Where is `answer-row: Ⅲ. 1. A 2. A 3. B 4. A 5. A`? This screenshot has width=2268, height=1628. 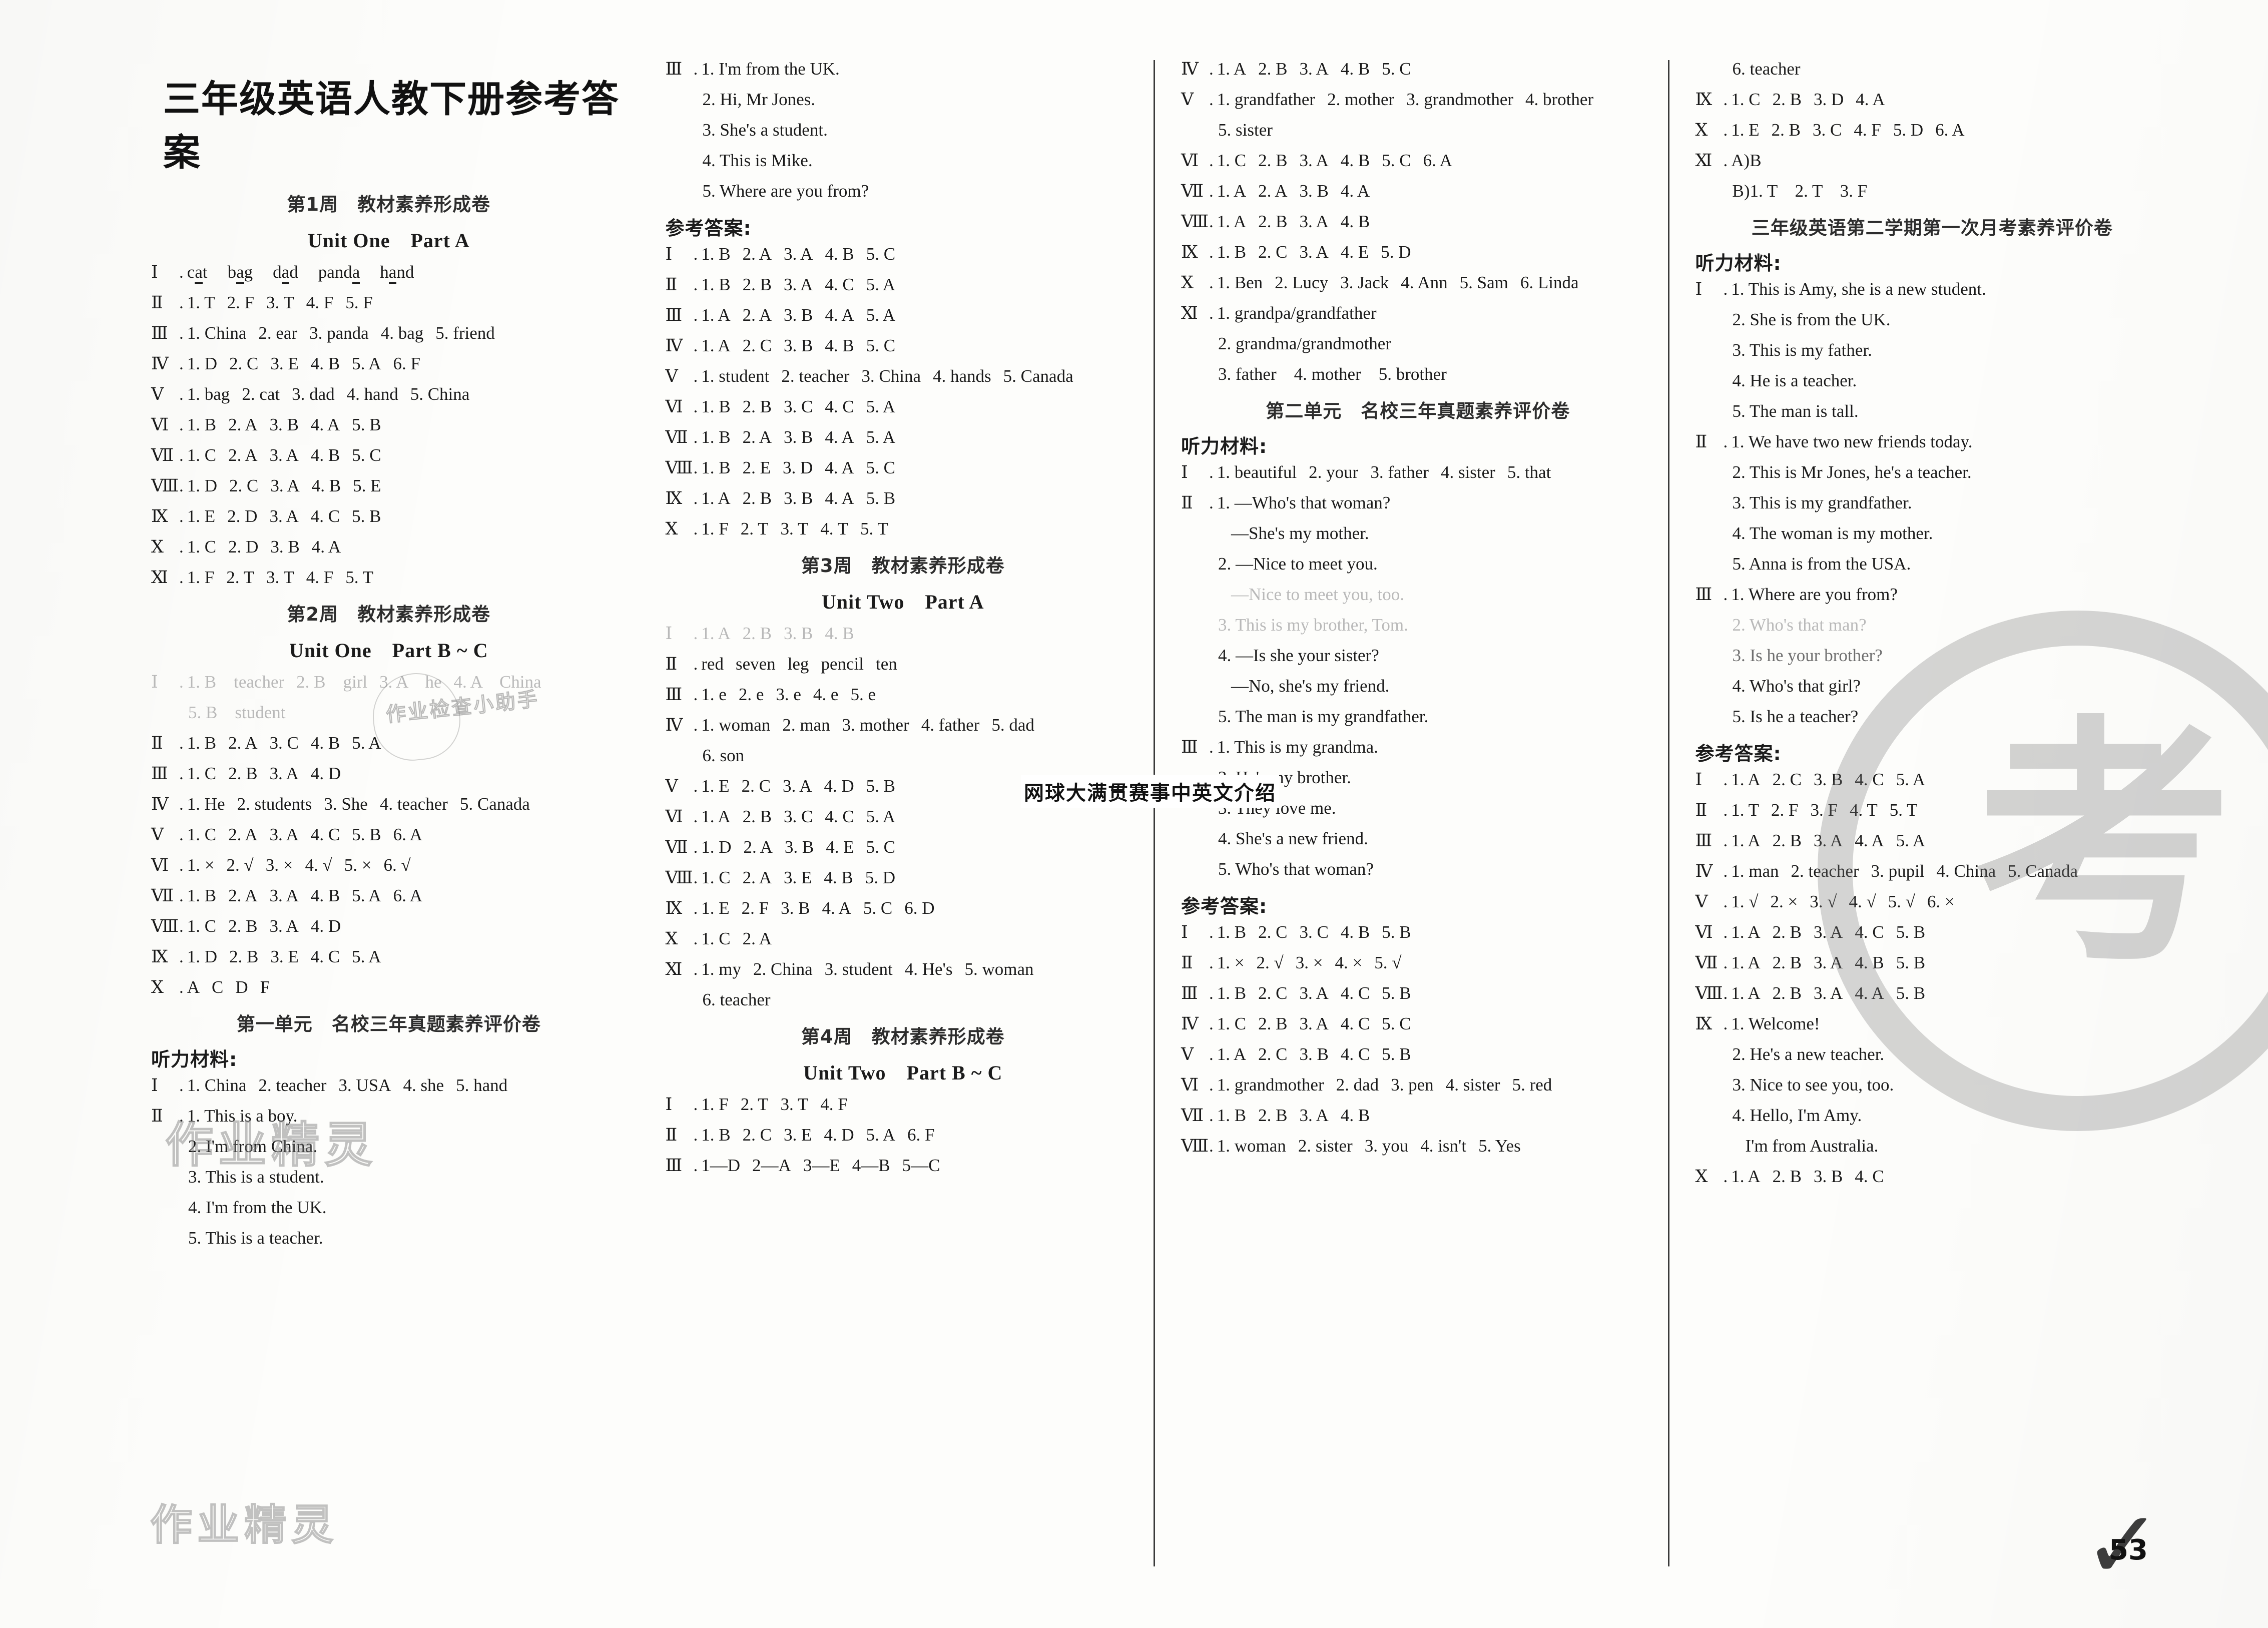 answer-row: Ⅲ. 1. A 2. A 3. B 4. A 5. A is located at coordinates (904, 315).